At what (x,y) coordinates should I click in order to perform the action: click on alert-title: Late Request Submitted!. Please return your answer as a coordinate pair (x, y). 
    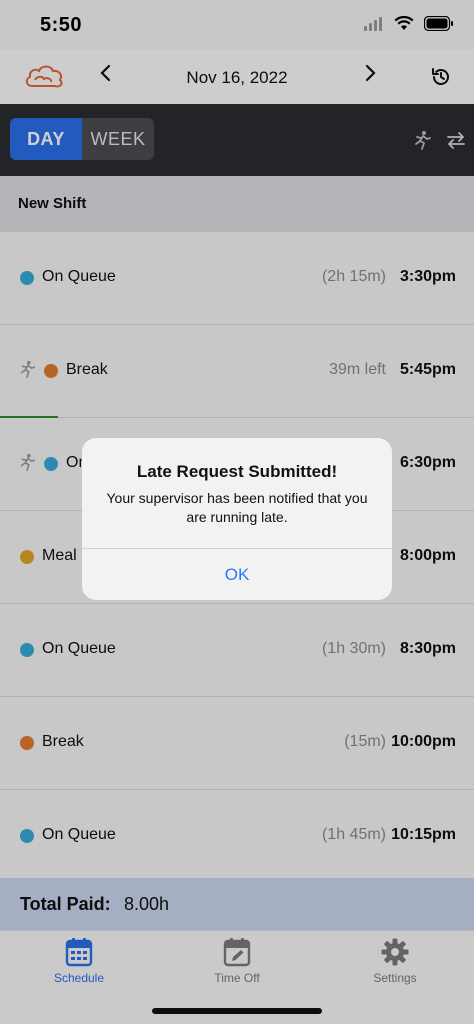
    Looking at the image, I should click on (237, 471).